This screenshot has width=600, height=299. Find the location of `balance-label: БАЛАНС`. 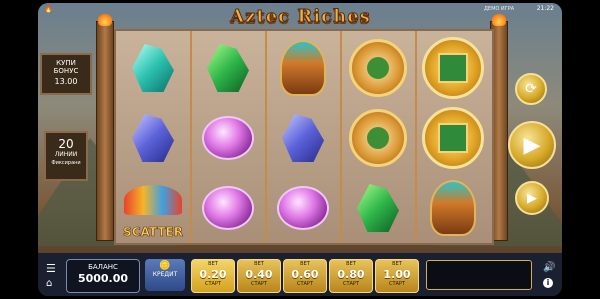

balance-label: БАЛАНС is located at coordinates (103, 267).